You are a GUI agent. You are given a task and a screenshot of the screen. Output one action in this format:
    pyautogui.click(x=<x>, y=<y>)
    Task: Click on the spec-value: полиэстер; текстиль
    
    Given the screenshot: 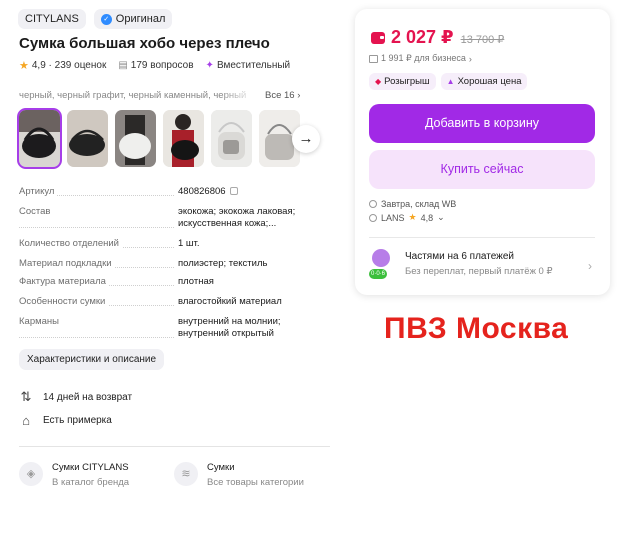 What is the action you would take?
    pyautogui.click(x=223, y=263)
    